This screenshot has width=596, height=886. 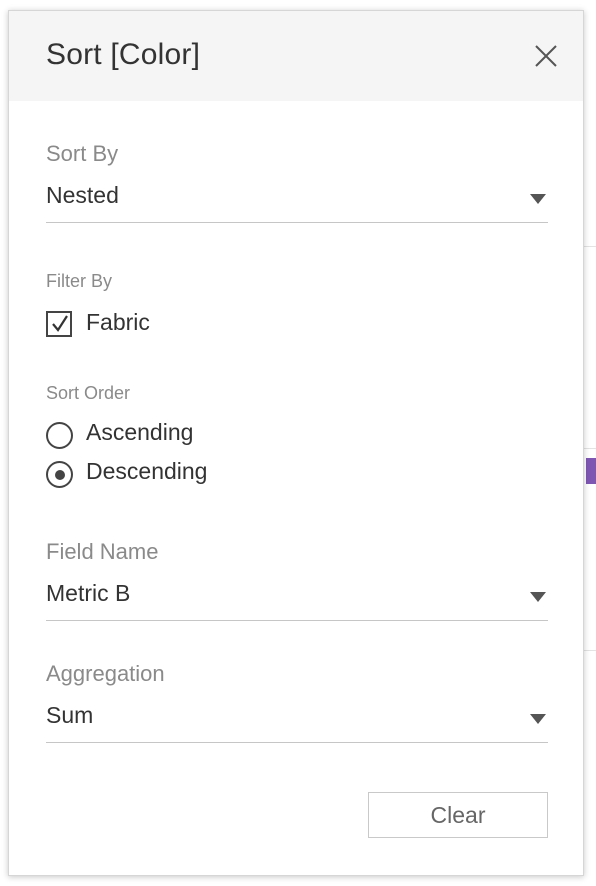 I want to click on close-icon, so click(x=546, y=56).